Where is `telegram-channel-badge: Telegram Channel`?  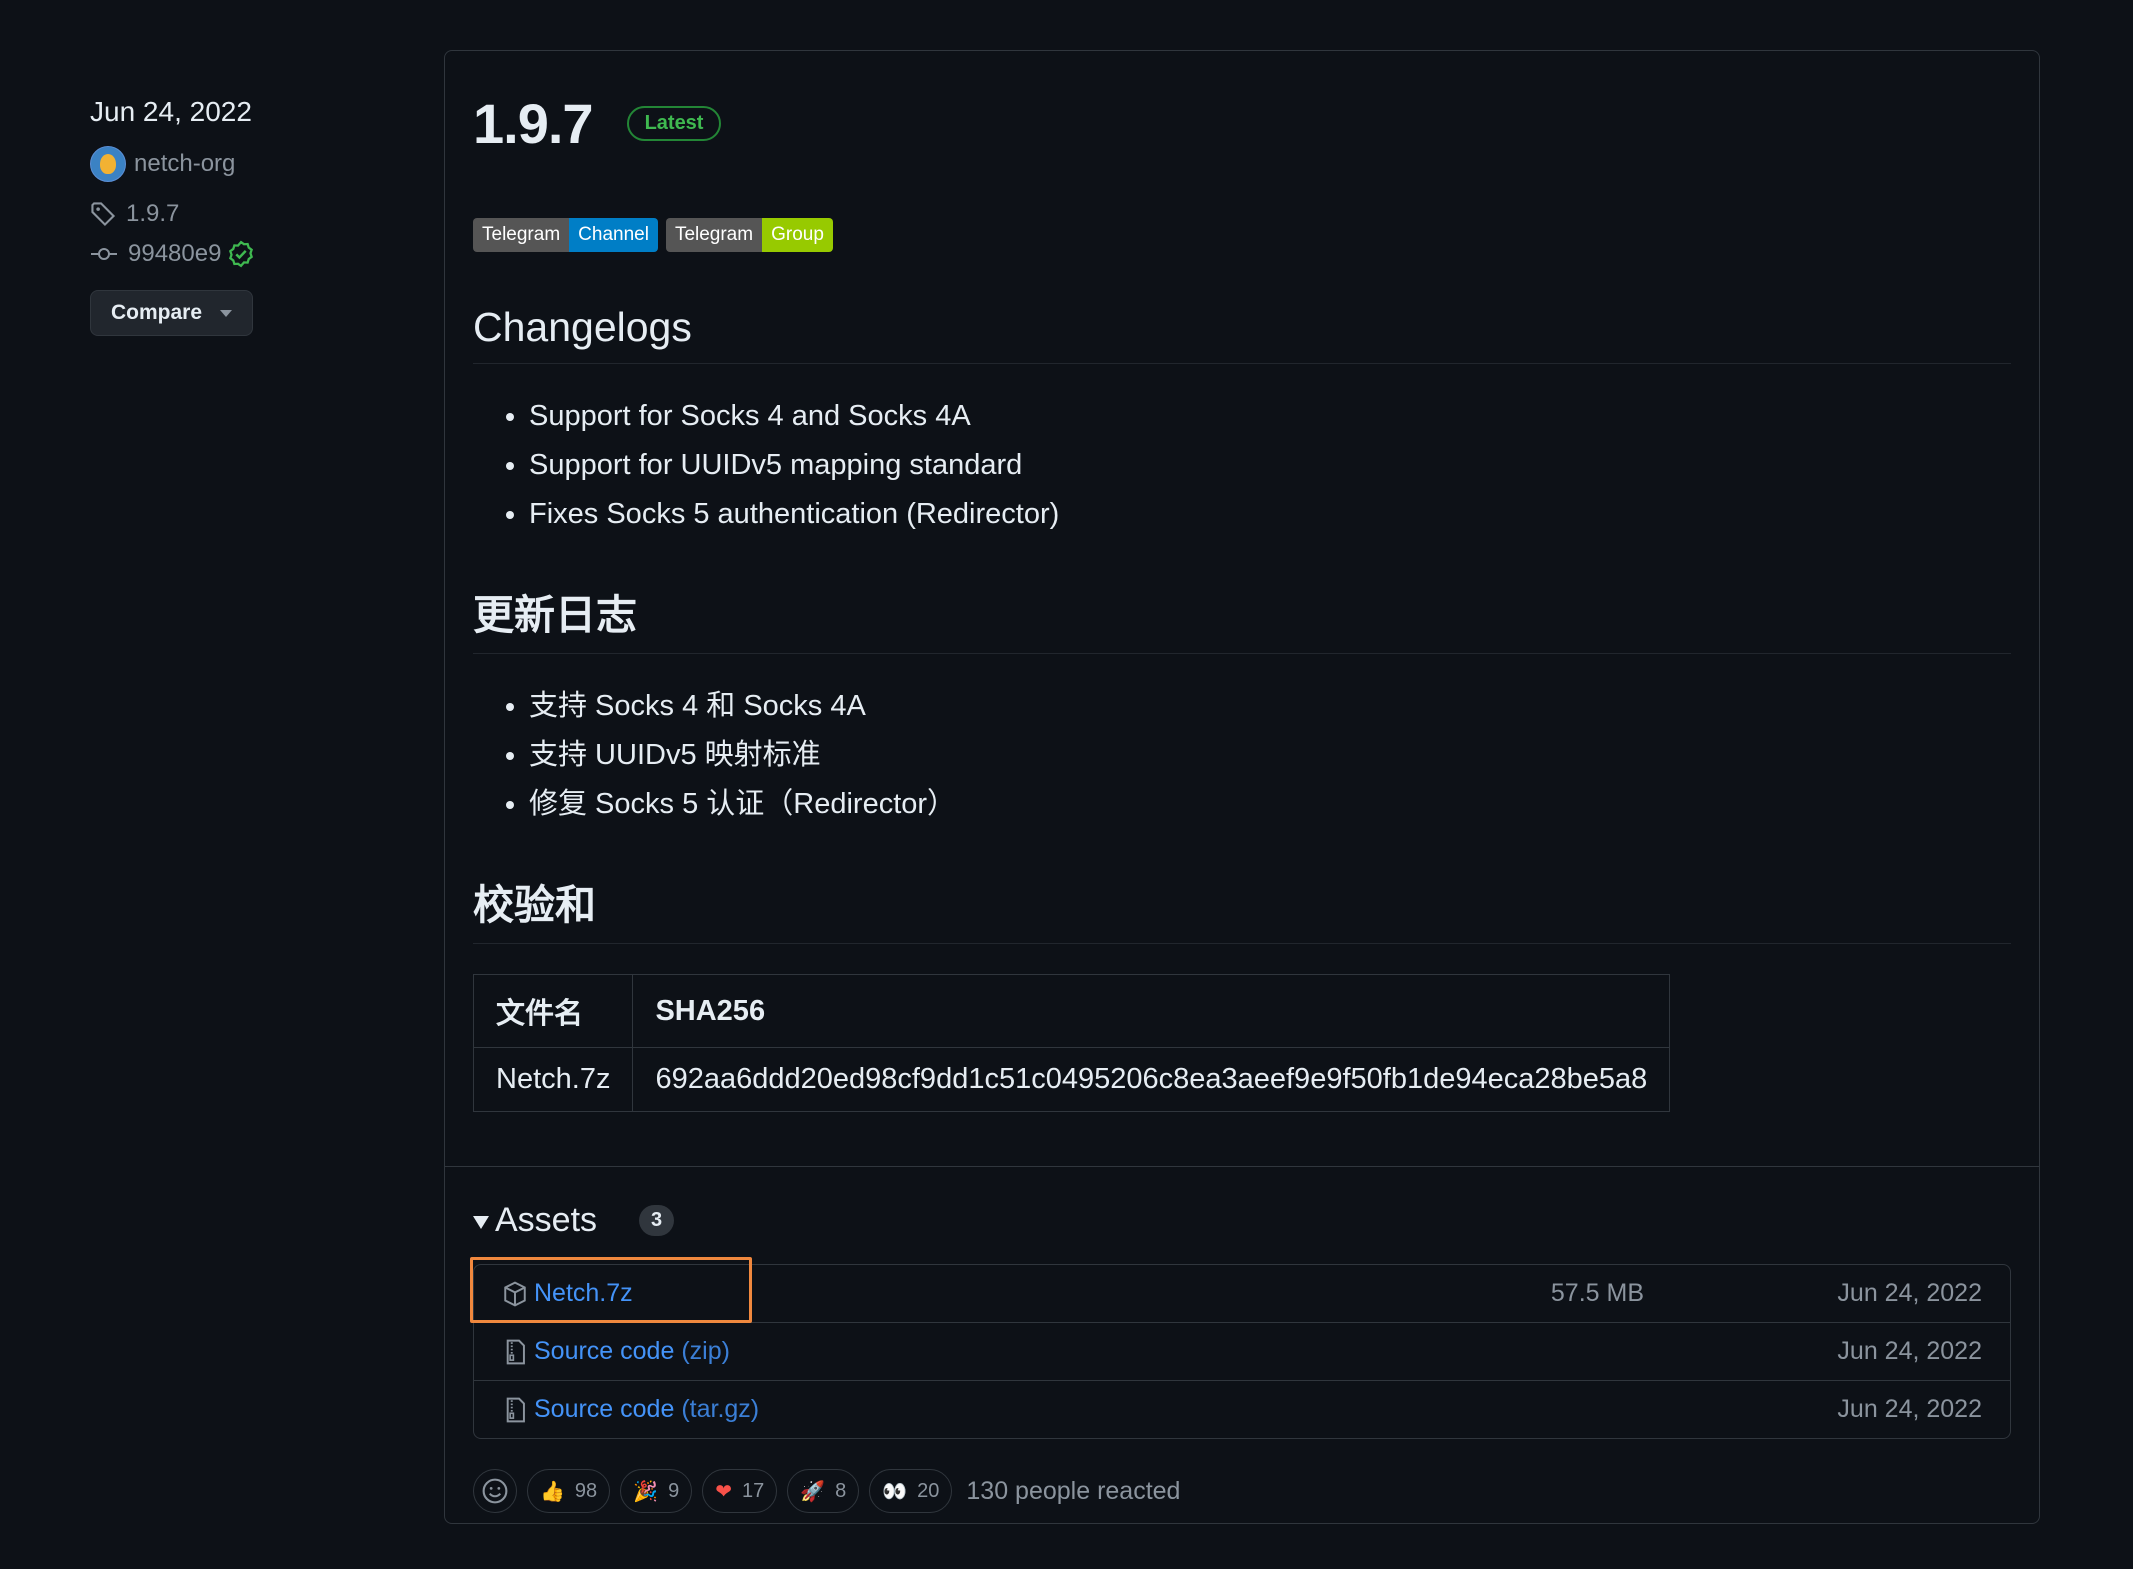 telegram-channel-badge: Telegram Channel is located at coordinates (565, 235).